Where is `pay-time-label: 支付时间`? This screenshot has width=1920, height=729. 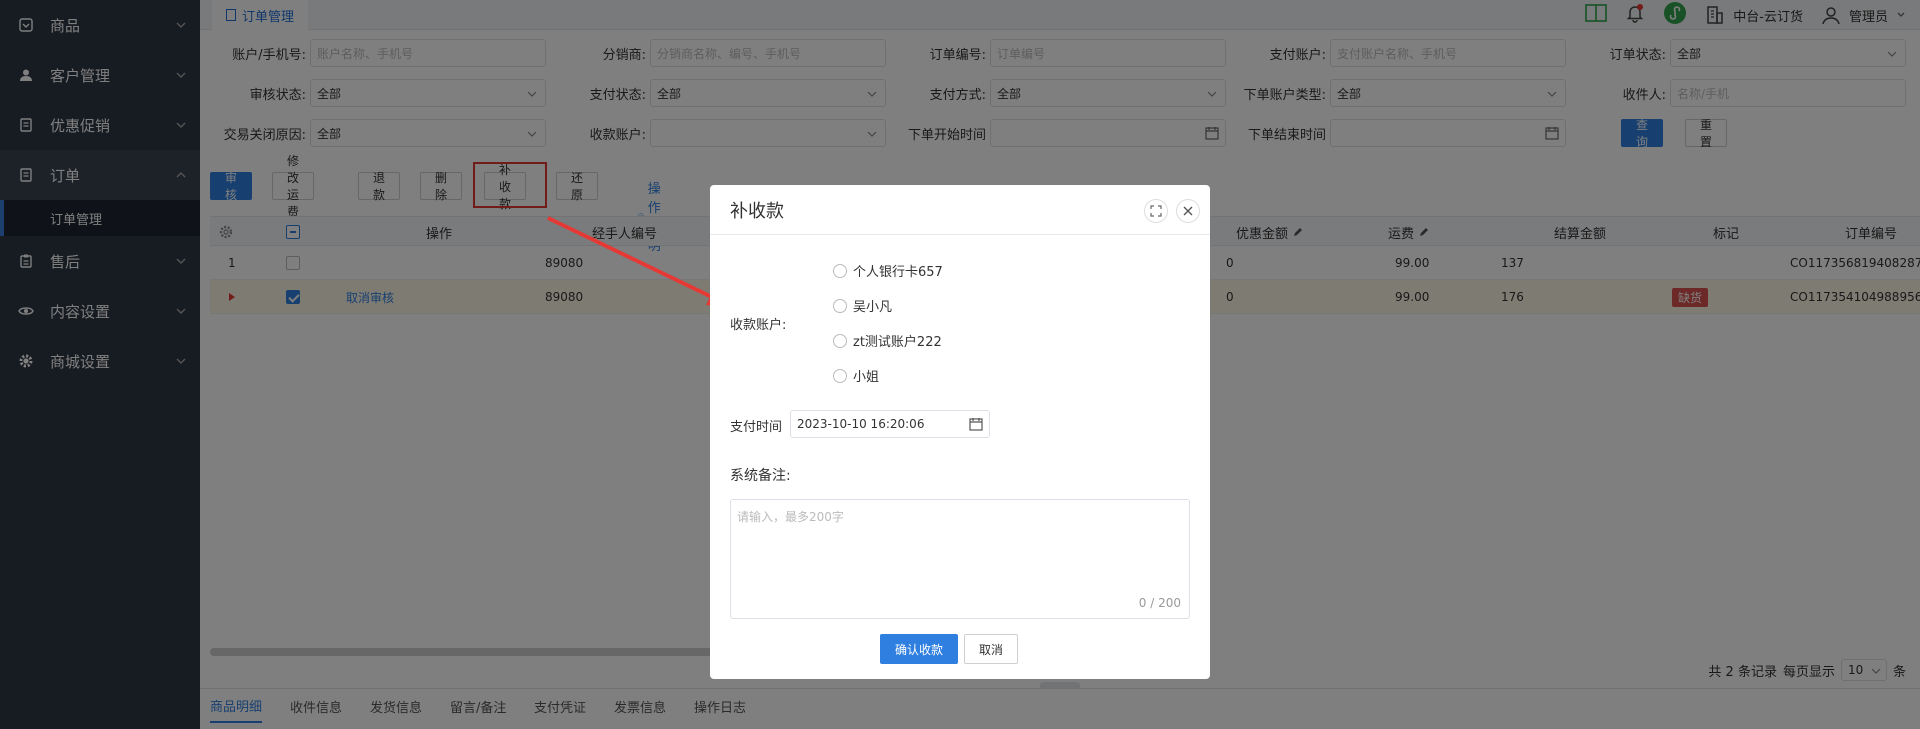 pay-time-label: 支付时间 is located at coordinates (756, 427).